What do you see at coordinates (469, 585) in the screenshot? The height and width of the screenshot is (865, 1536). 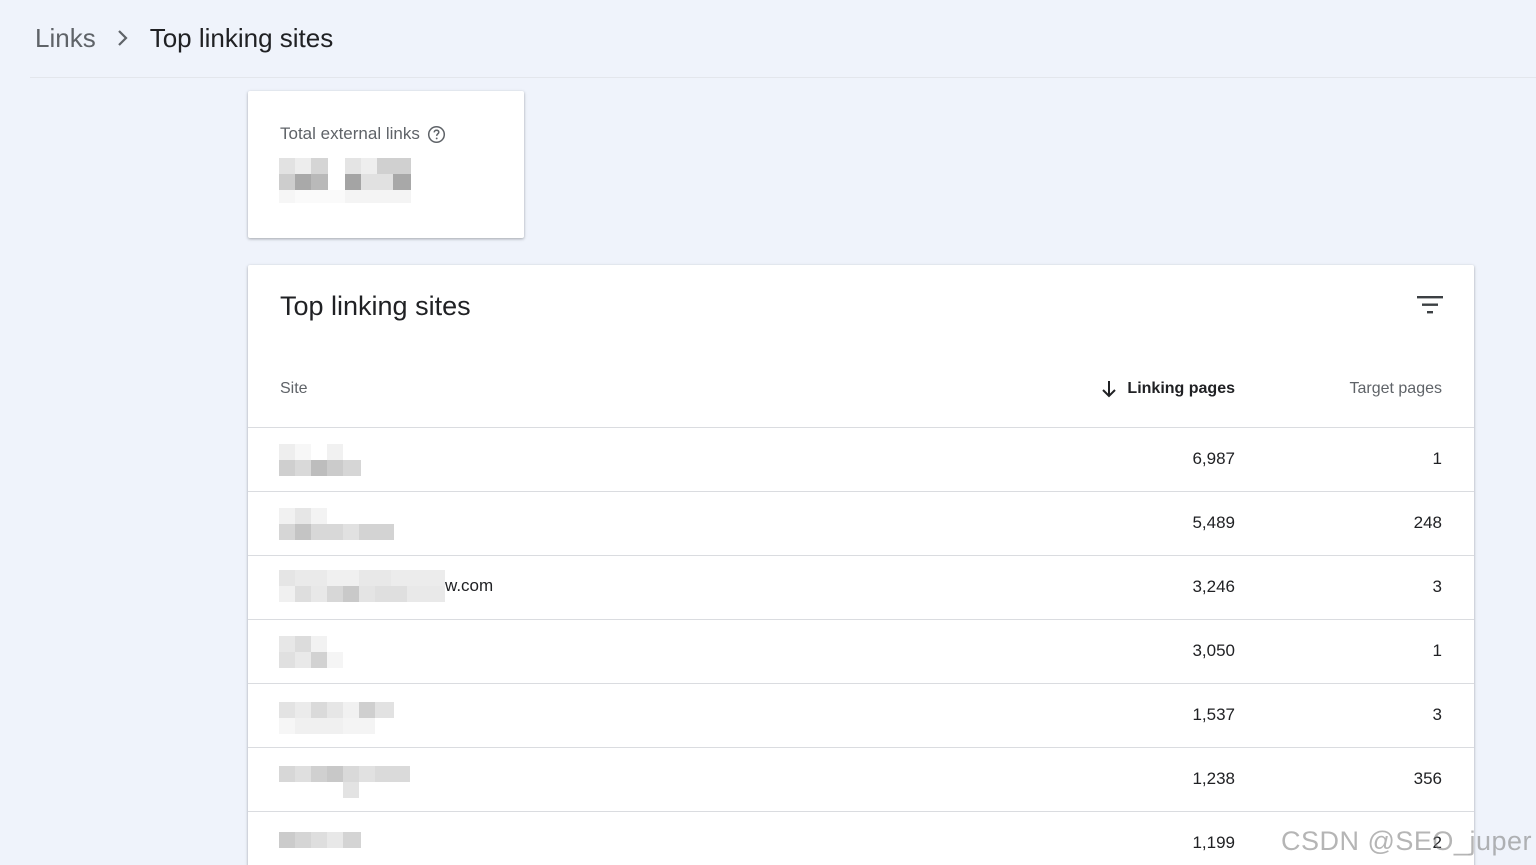 I see `site-name-suffix: w.com` at bounding box center [469, 585].